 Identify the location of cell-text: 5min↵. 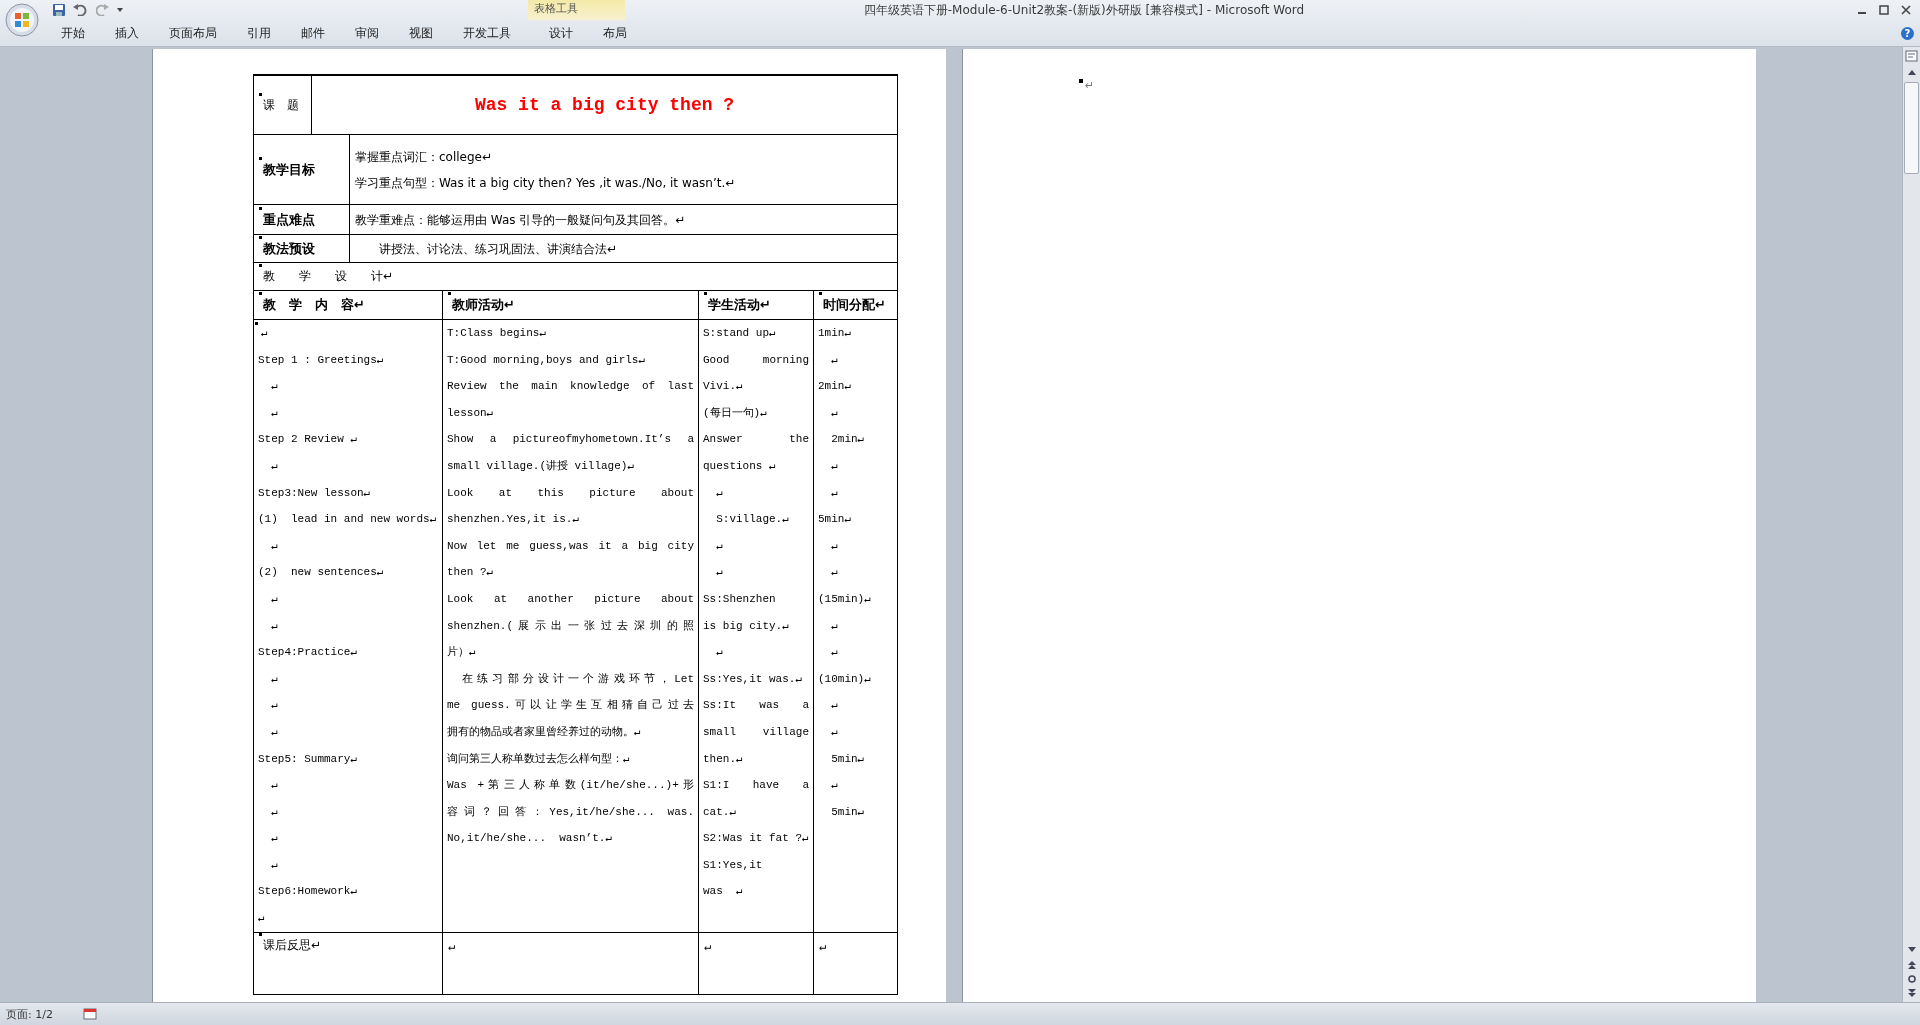
(848, 759).